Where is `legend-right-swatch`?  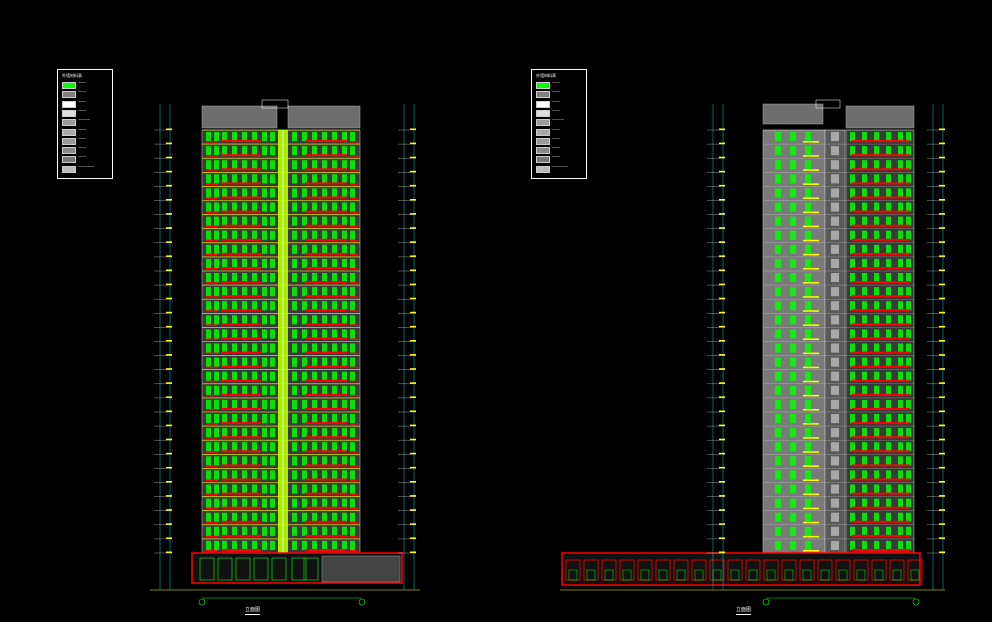 legend-right-swatch is located at coordinates (543, 160).